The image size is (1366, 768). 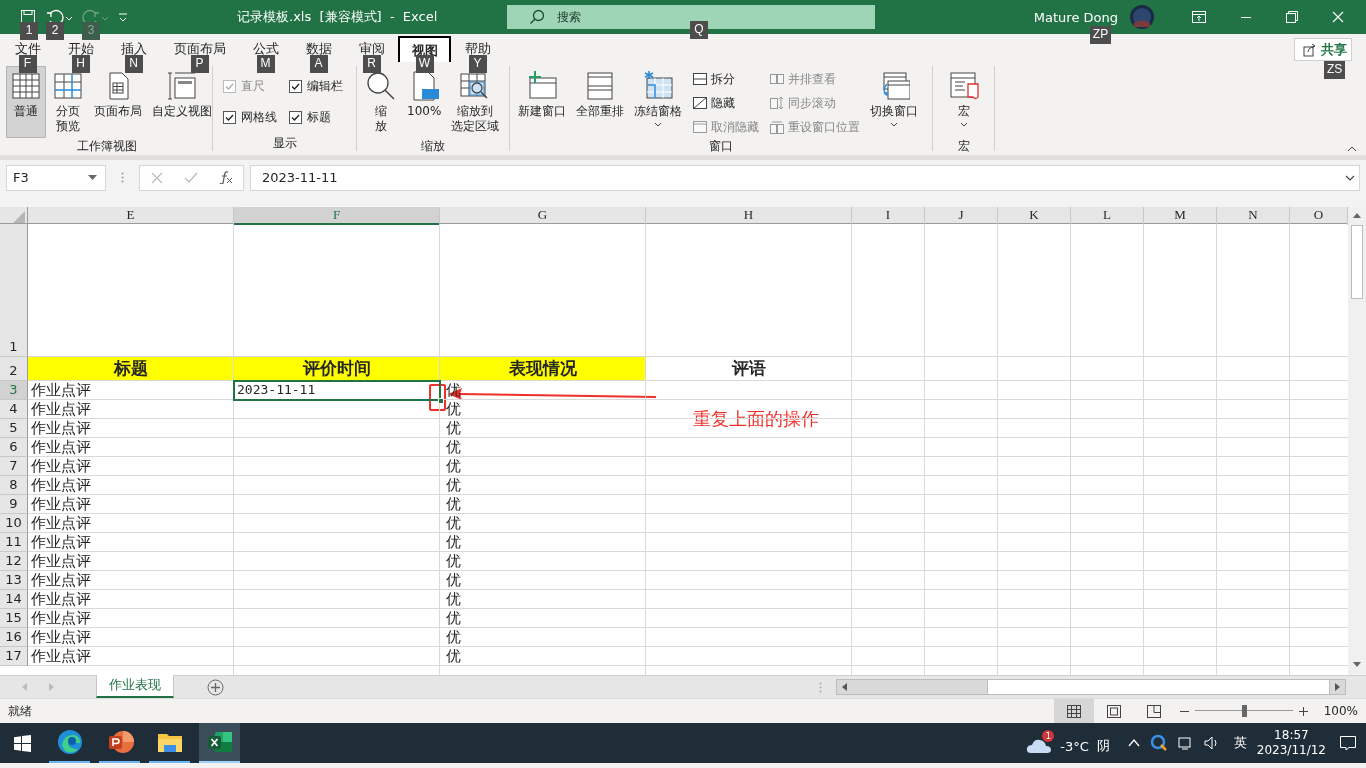 I want to click on network-icon, so click(x=1185, y=743).